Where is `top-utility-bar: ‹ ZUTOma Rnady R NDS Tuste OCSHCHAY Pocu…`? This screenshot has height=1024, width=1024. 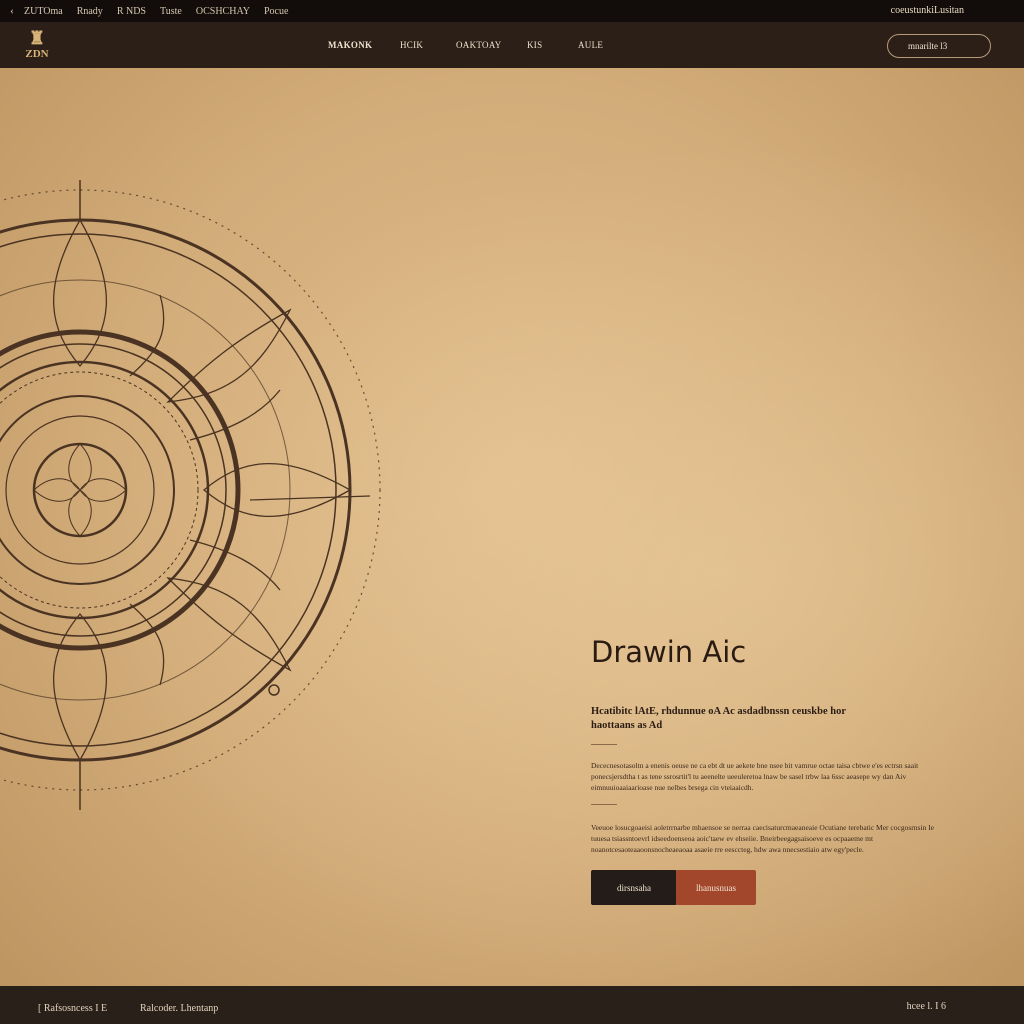 top-utility-bar: ‹ ZUTOma Rnady R NDS Tuste OCSHCHAY Pocu… is located at coordinates (512, 11).